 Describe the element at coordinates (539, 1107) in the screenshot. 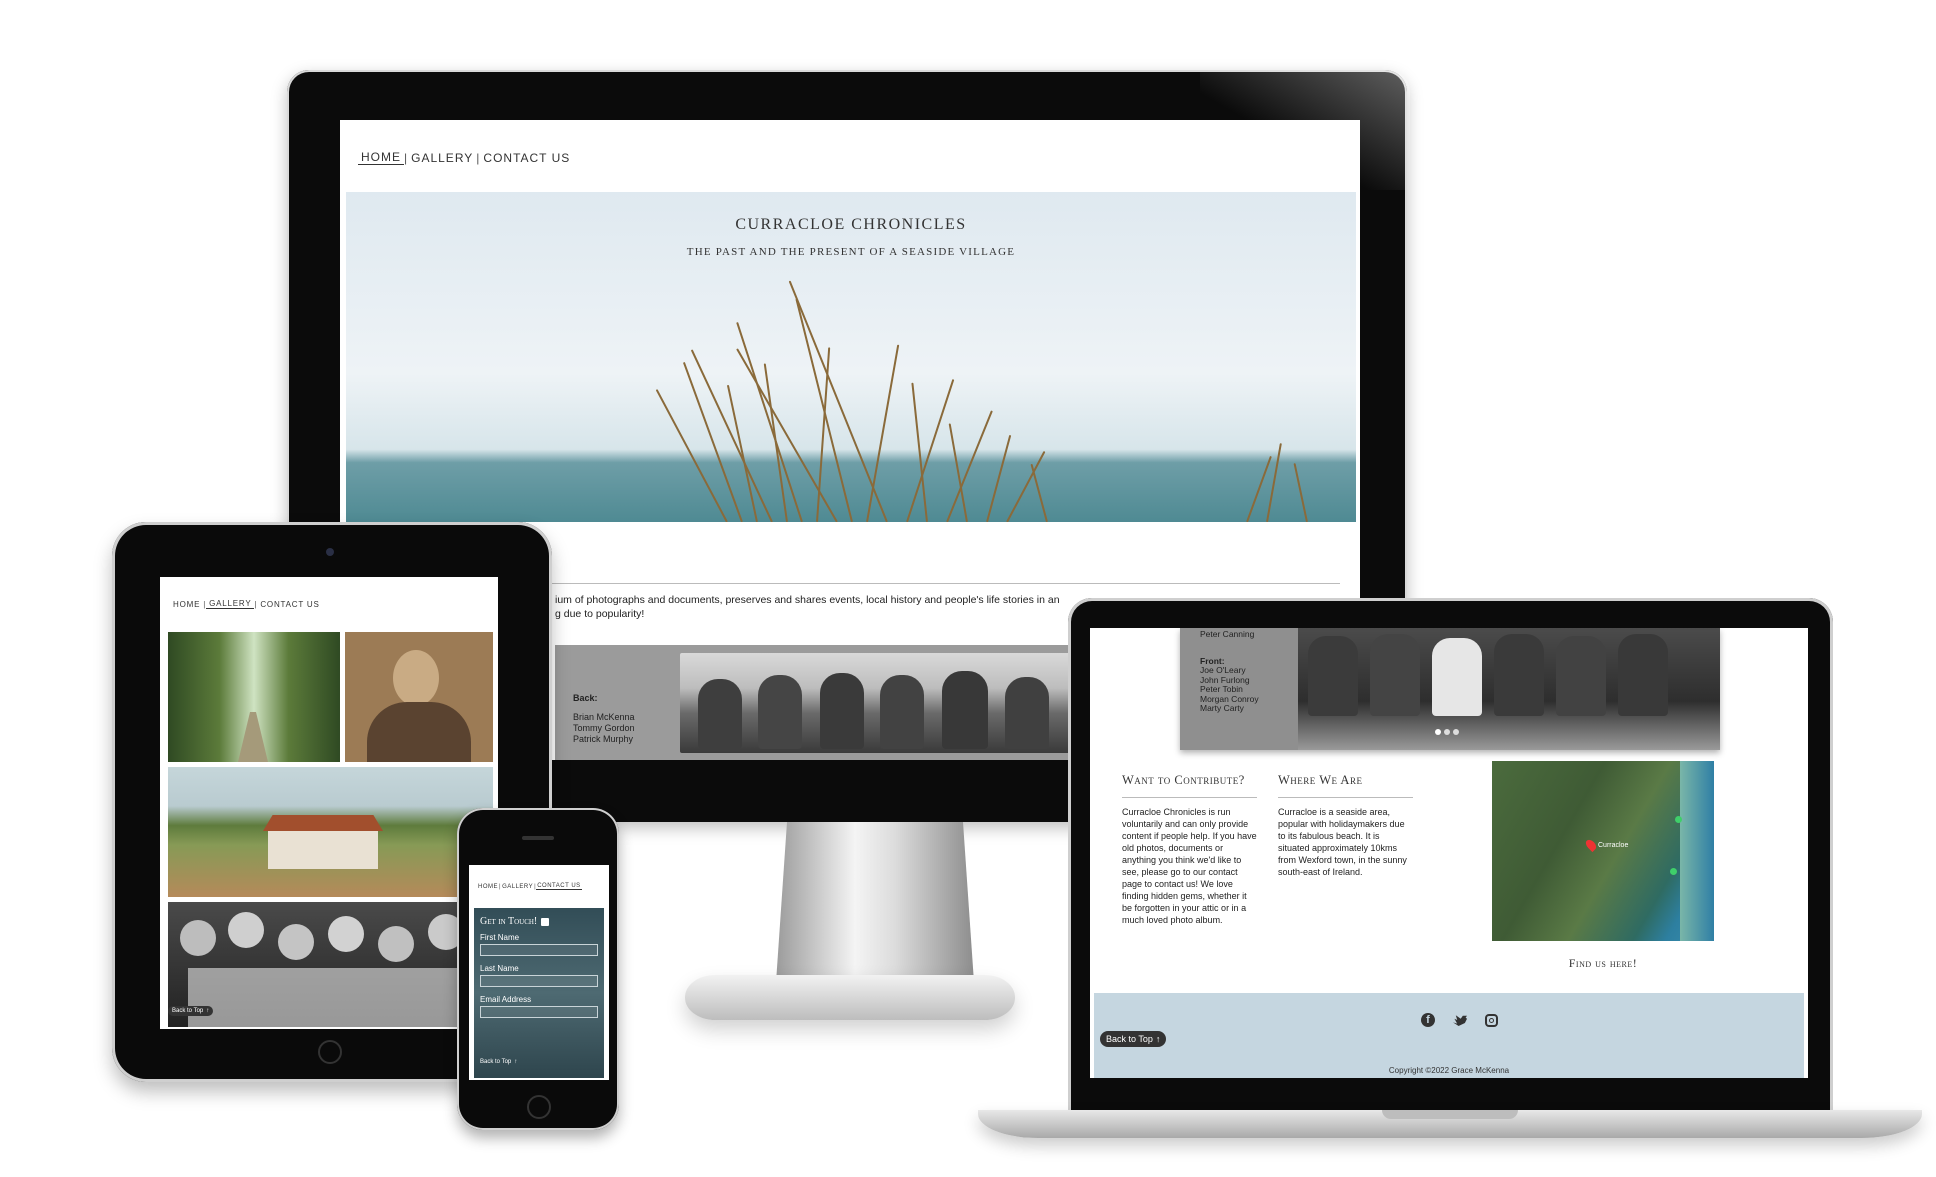

I see `phone-home-button` at that location.